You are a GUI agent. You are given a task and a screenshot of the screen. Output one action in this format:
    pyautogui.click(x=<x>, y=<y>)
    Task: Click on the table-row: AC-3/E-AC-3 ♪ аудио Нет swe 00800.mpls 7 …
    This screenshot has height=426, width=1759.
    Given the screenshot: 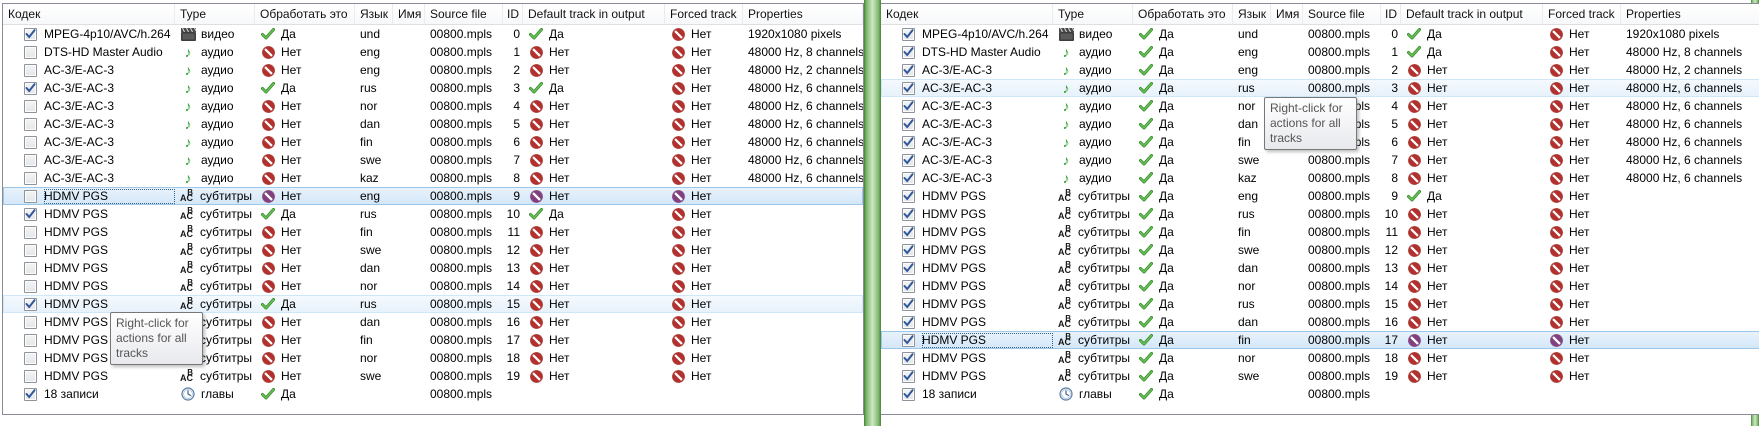 What is the action you would take?
    pyautogui.click(x=433, y=160)
    